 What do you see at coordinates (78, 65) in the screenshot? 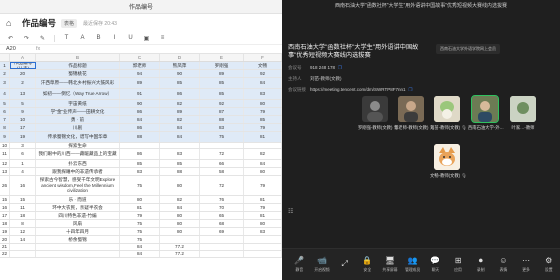
I see `cell-b: 作品标题` at bounding box center [78, 65].